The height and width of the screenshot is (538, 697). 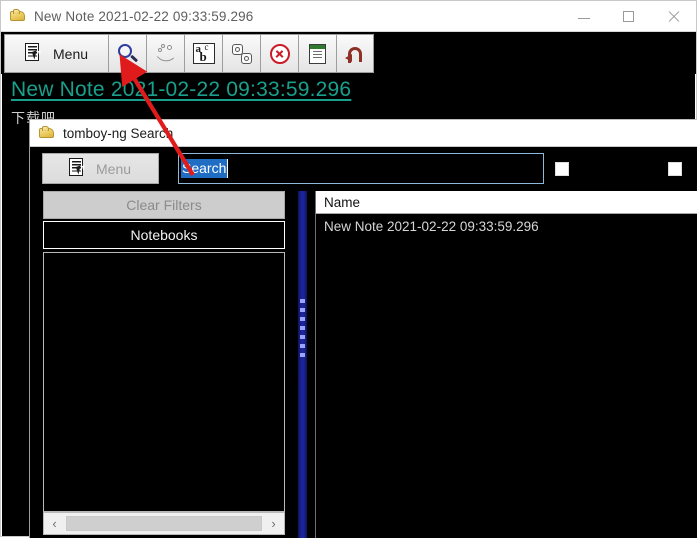 I want to click on maximize-button, so click(x=628, y=16).